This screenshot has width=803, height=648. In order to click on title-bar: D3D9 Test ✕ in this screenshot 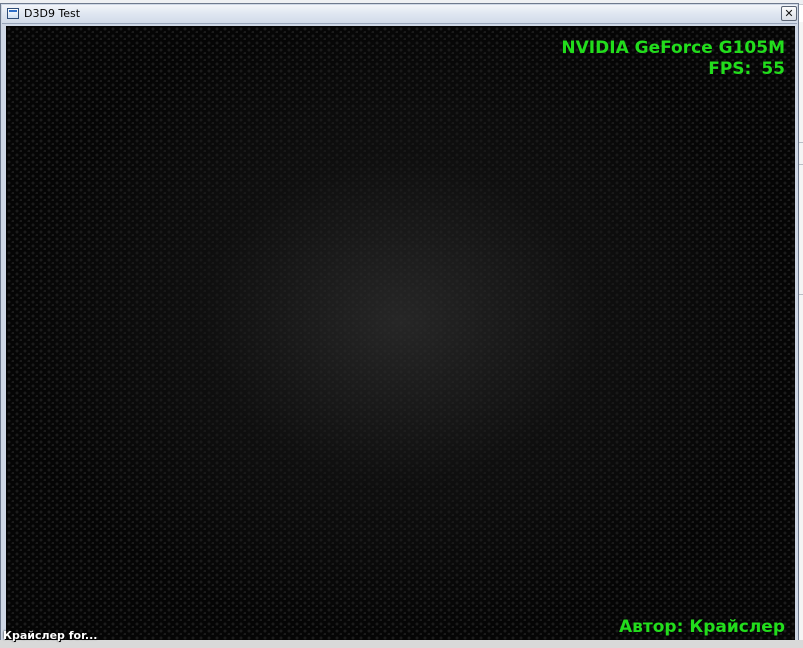, I will do `click(399, 14)`.